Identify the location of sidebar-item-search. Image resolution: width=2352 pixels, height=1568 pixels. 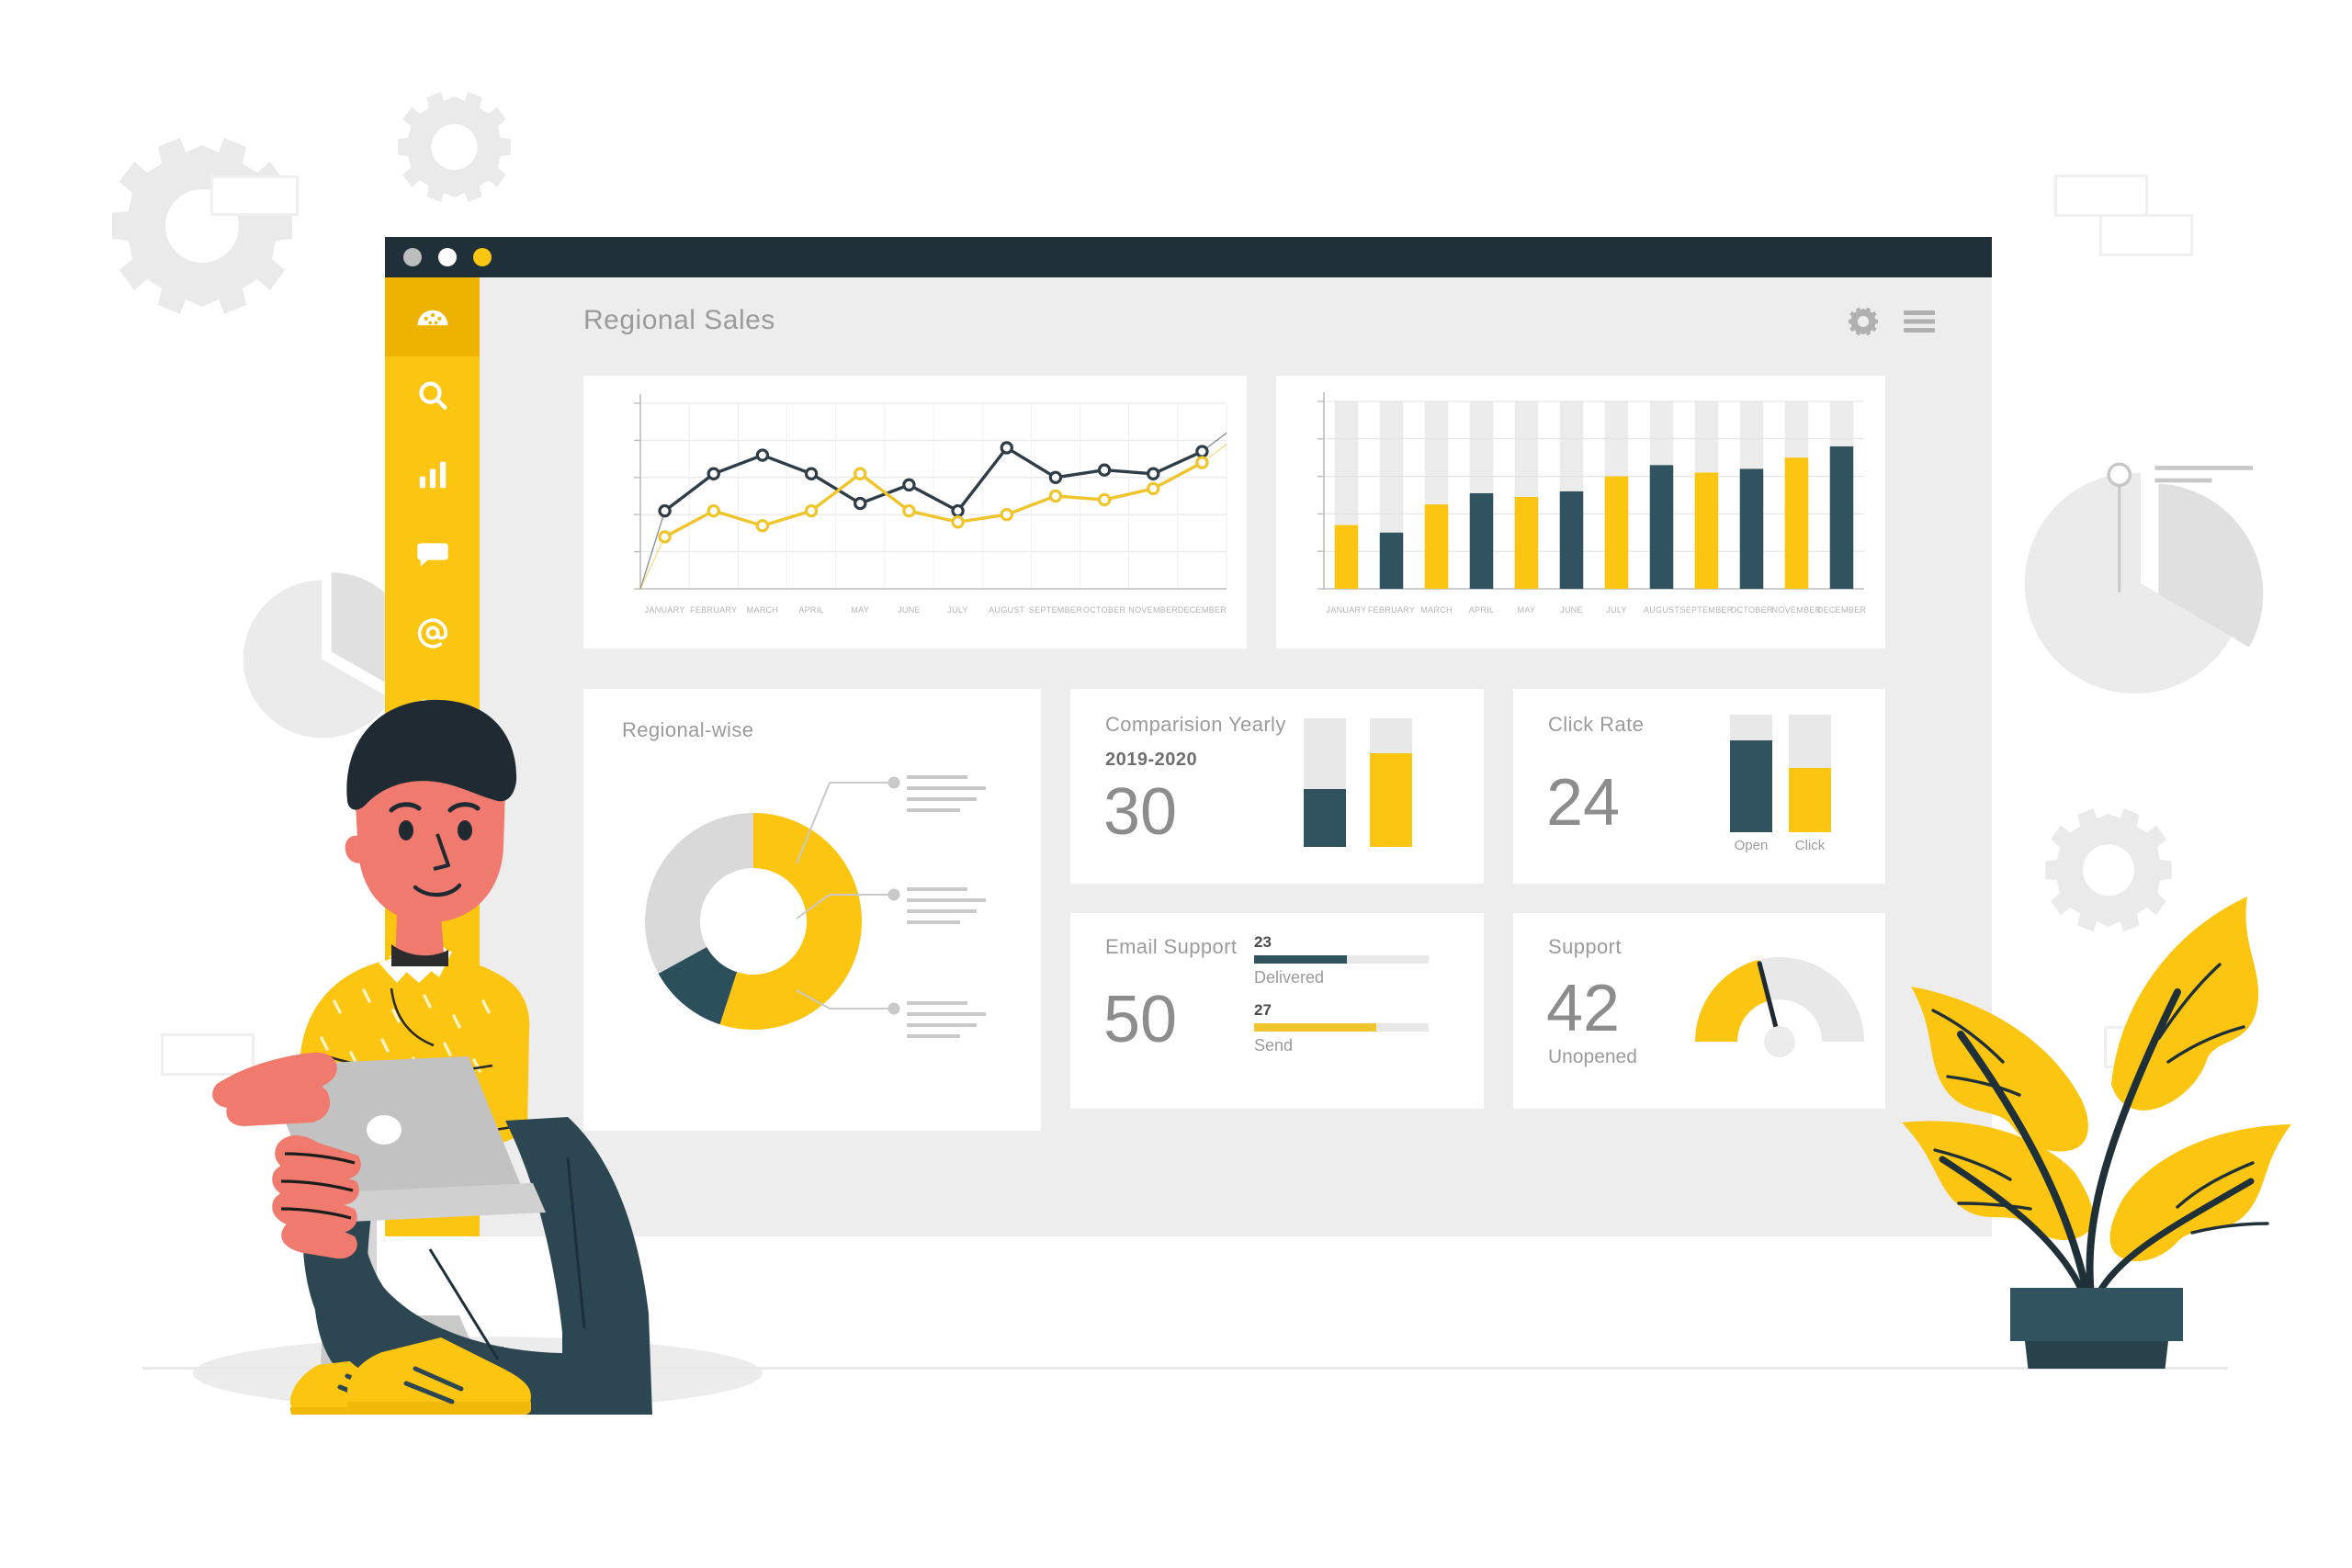
(433, 396).